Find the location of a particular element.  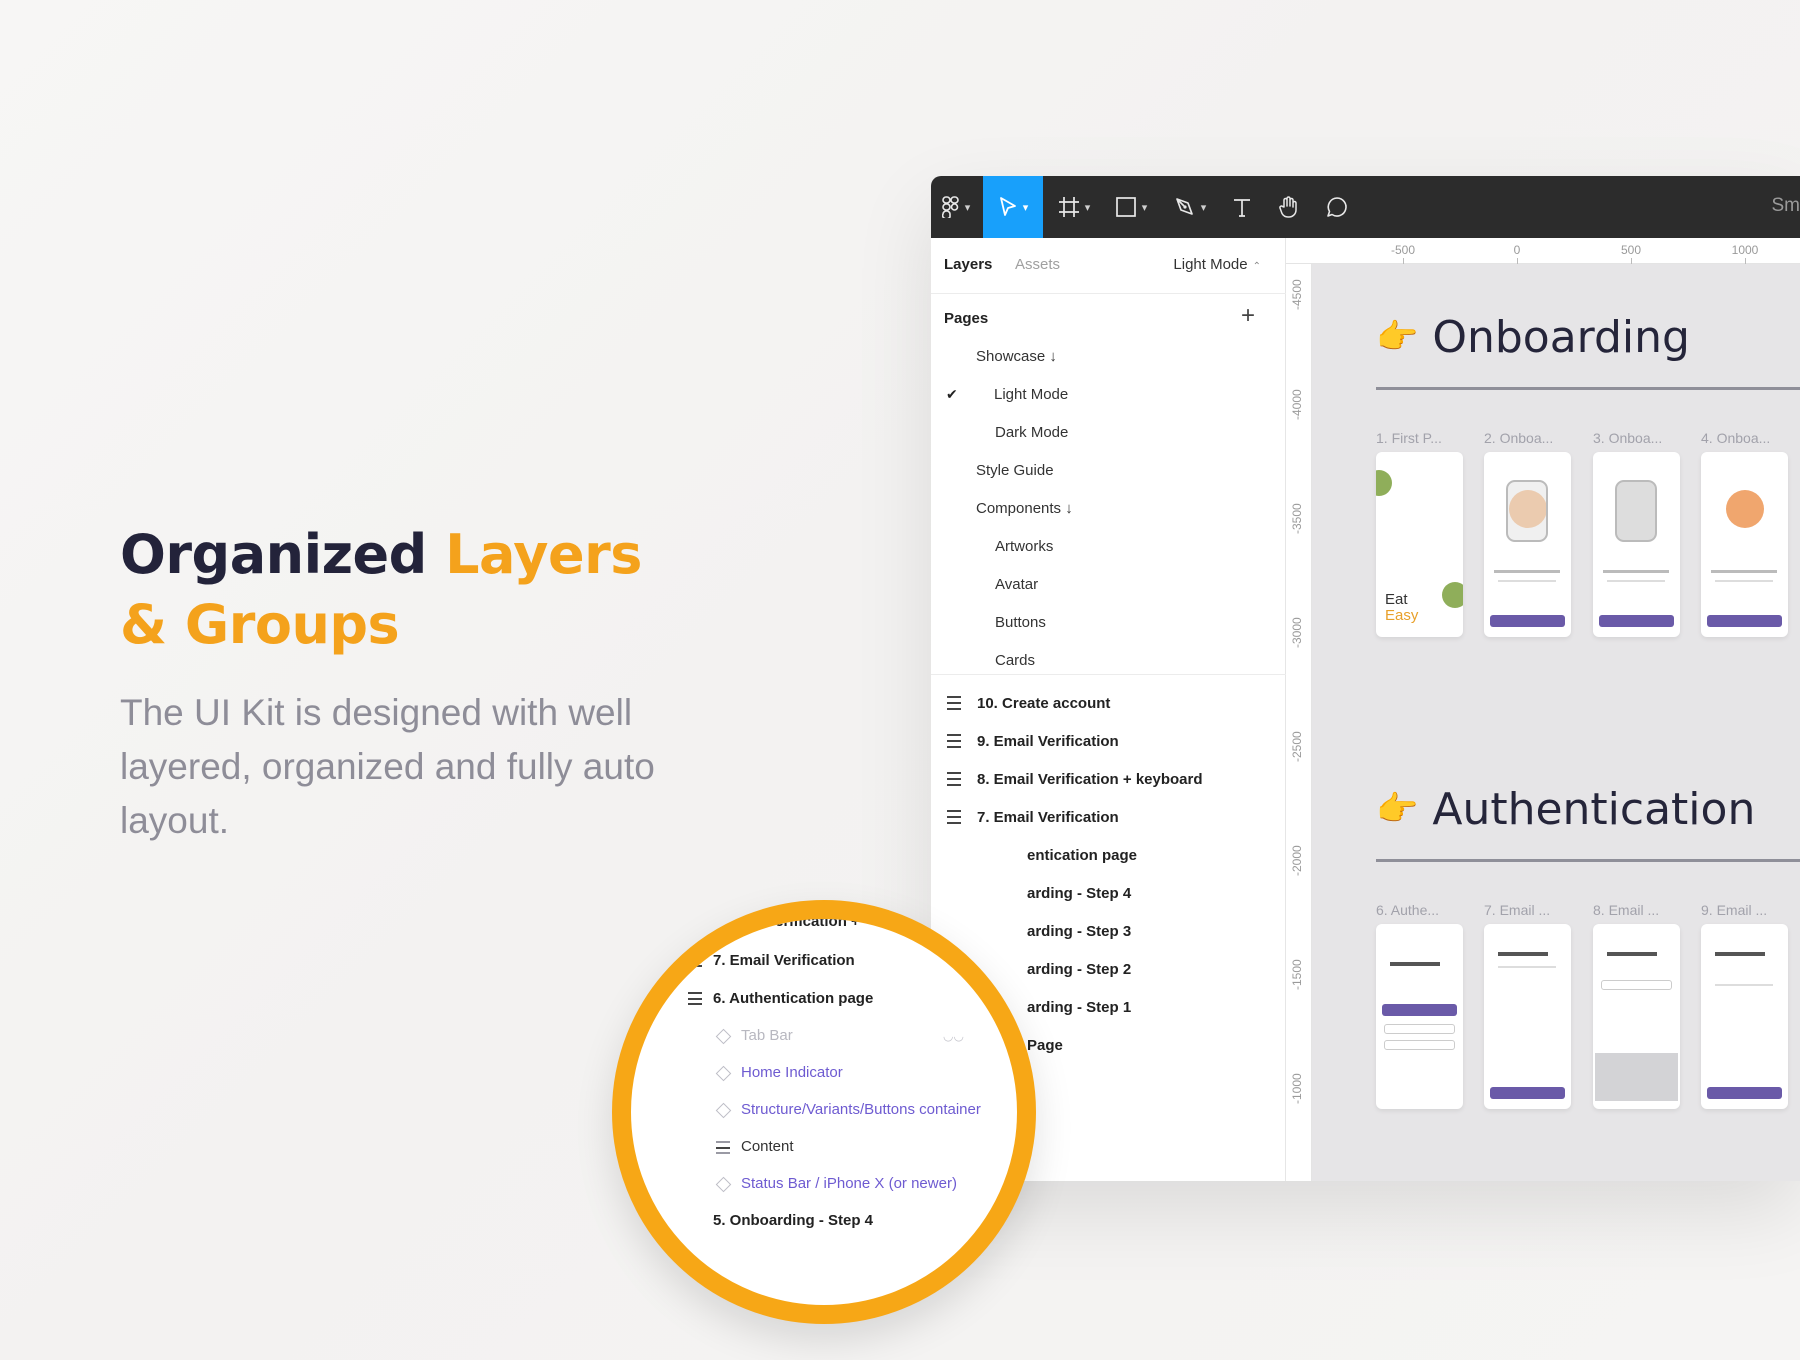

illustration is located at coordinates (1745, 509).